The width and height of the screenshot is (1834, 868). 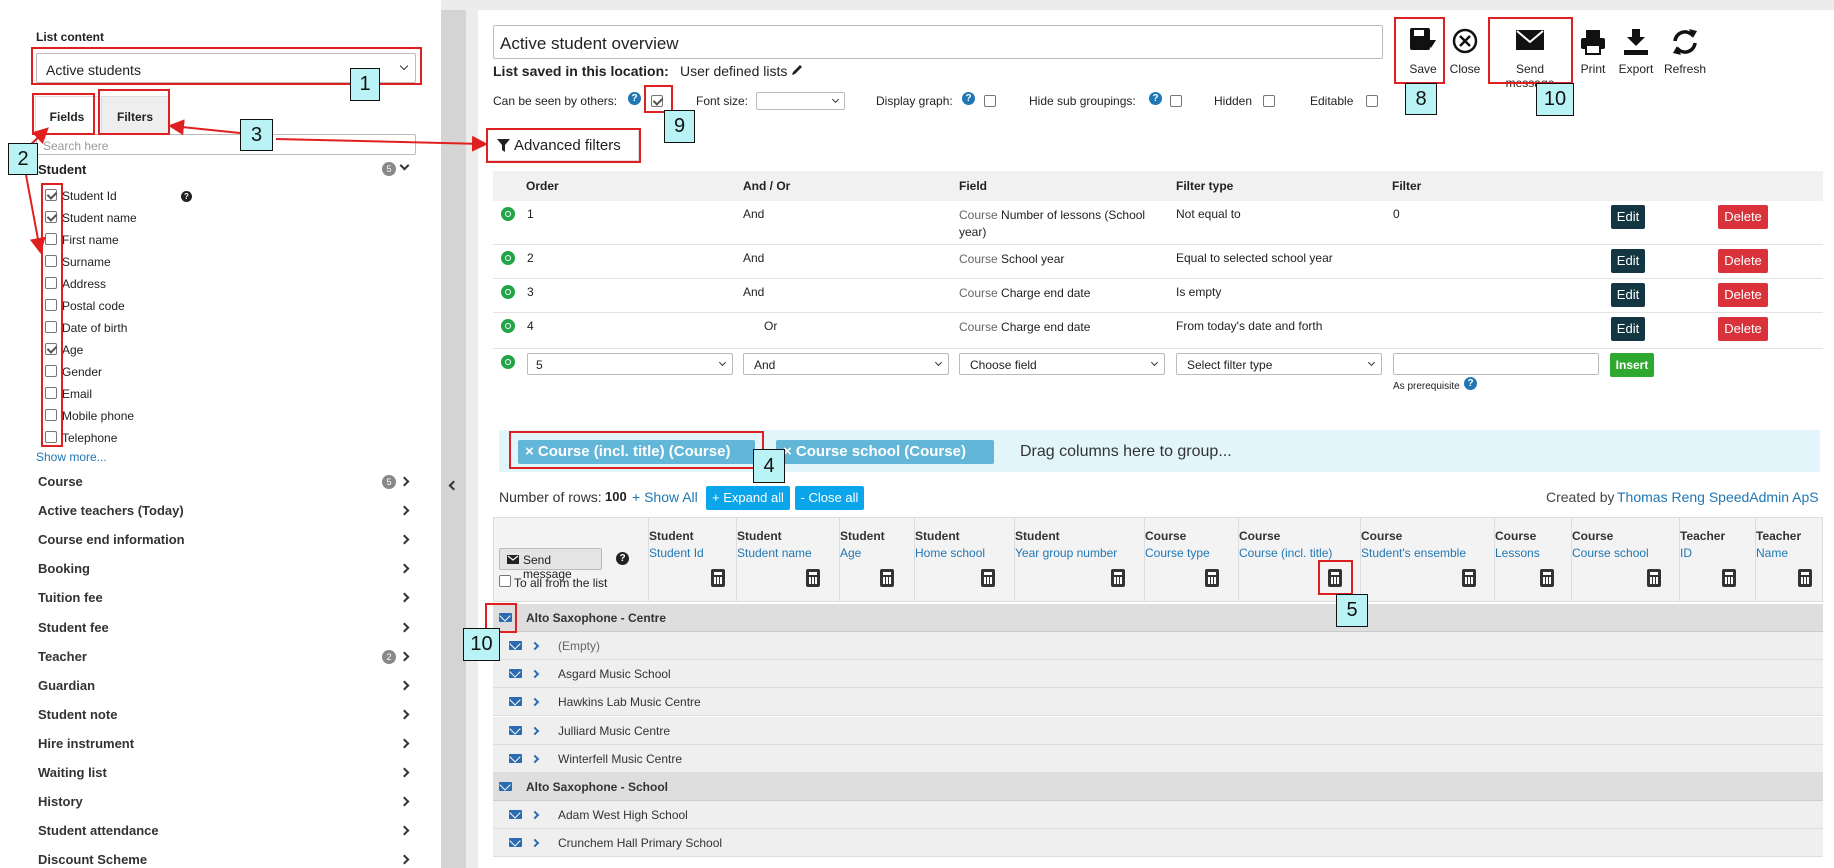 What do you see at coordinates (23, 159) in the screenshot?
I see `callout-2: 2` at bounding box center [23, 159].